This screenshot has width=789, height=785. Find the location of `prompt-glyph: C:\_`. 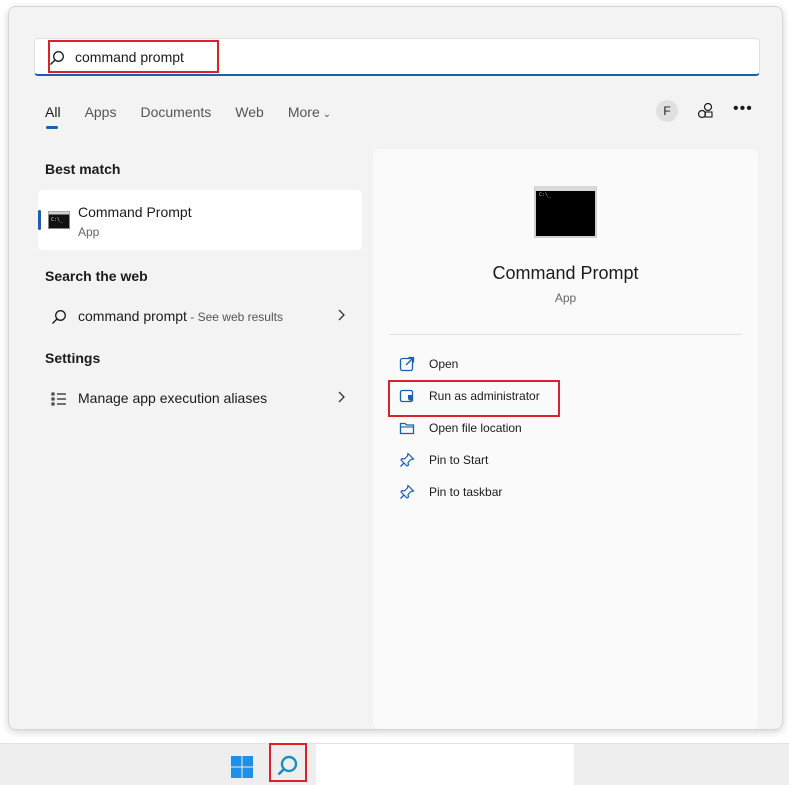

prompt-glyph: C:\_ is located at coordinates (545, 195).